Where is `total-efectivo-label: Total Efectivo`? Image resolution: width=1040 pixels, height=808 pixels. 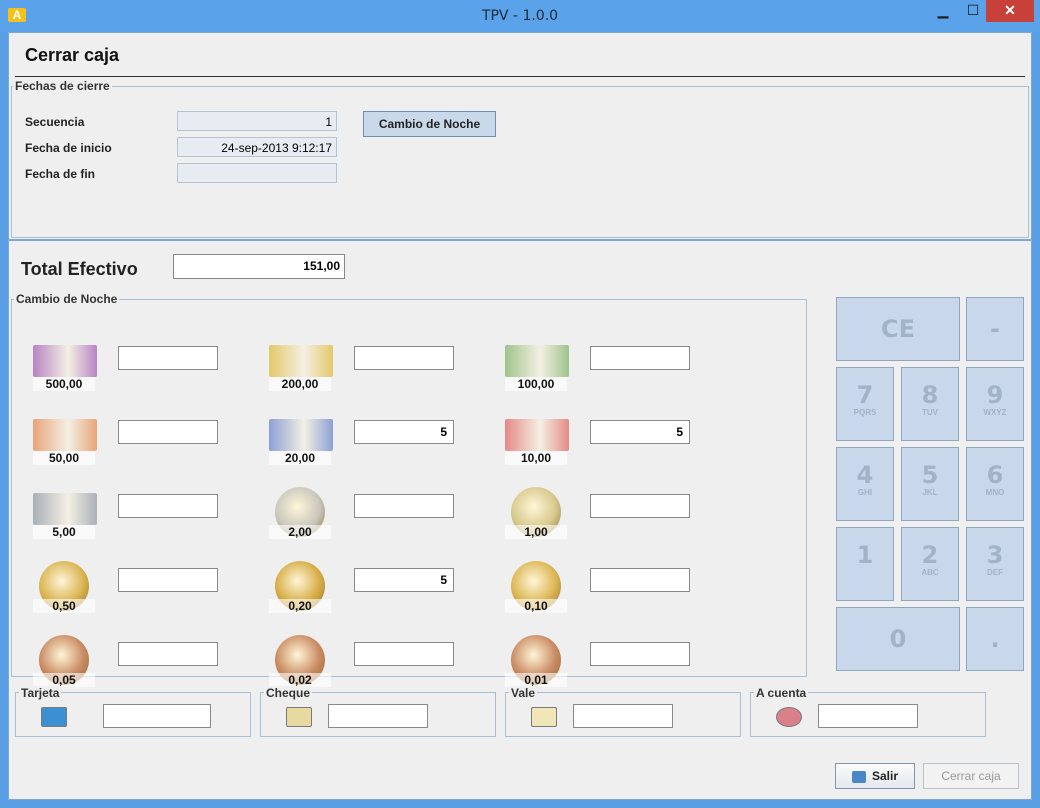 total-efectivo-label: Total Efectivo is located at coordinates (79, 269).